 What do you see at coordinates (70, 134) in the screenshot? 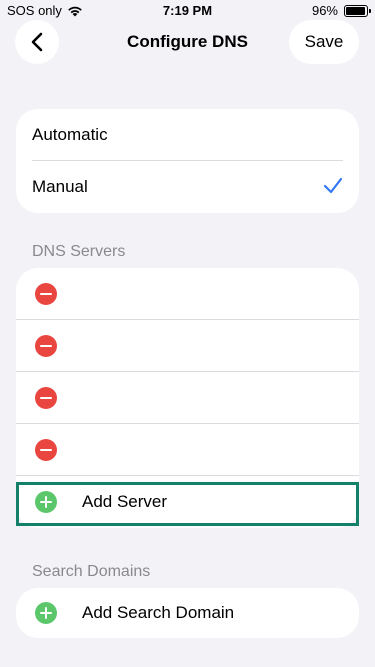
I see `option-automatic-label: Automatic` at bounding box center [70, 134].